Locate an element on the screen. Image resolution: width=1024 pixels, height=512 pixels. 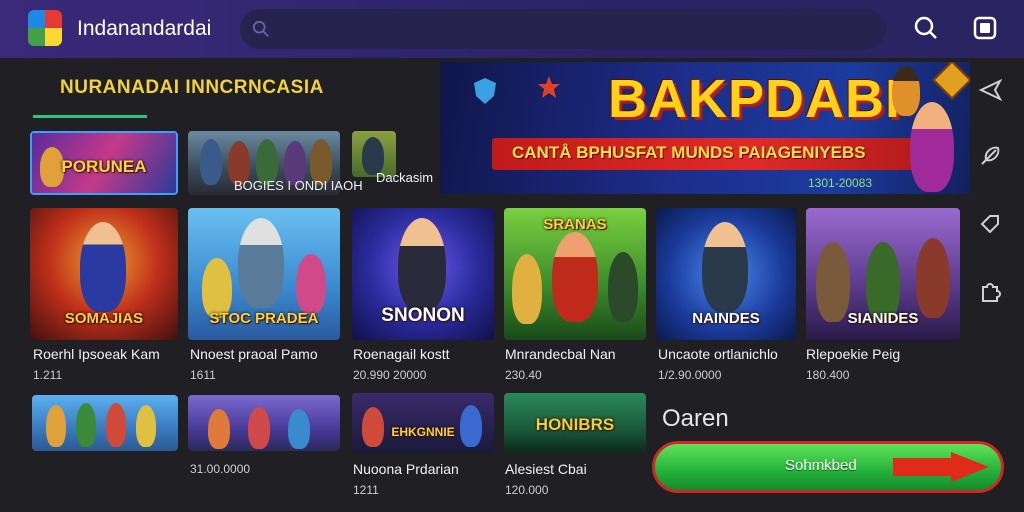
game-meta: 1611 is located at coordinates (203, 375).